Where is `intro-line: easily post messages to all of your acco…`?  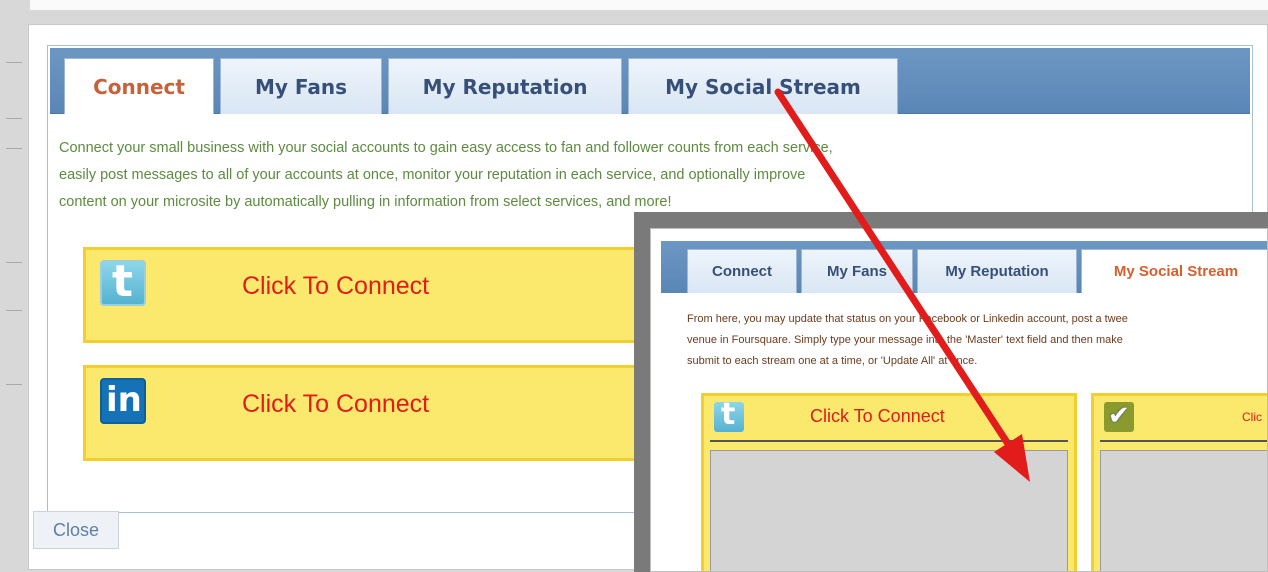
intro-line: easily post messages to all of your acco… is located at coordinates (432, 175).